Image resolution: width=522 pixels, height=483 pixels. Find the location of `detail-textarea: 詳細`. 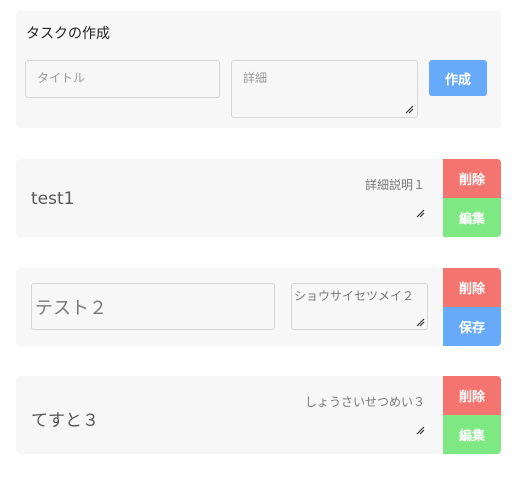

detail-textarea: 詳細 is located at coordinates (324, 89).